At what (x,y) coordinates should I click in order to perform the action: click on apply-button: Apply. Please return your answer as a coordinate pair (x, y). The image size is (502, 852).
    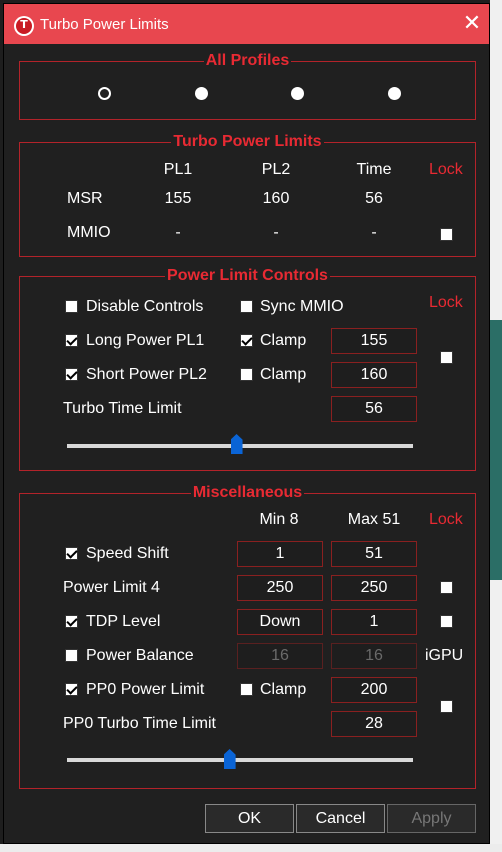
    Looking at the image, I should click on (431, 818).